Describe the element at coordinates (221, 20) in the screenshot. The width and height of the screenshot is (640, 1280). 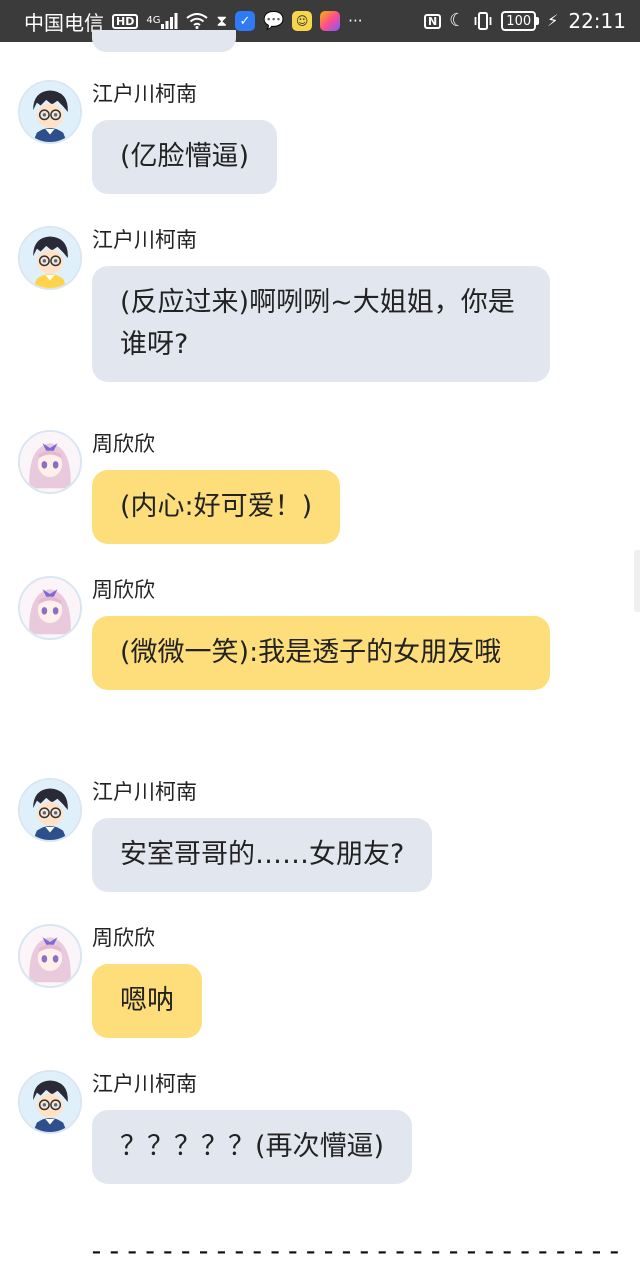
I see `hourglass-icon: ⧗` at that location.